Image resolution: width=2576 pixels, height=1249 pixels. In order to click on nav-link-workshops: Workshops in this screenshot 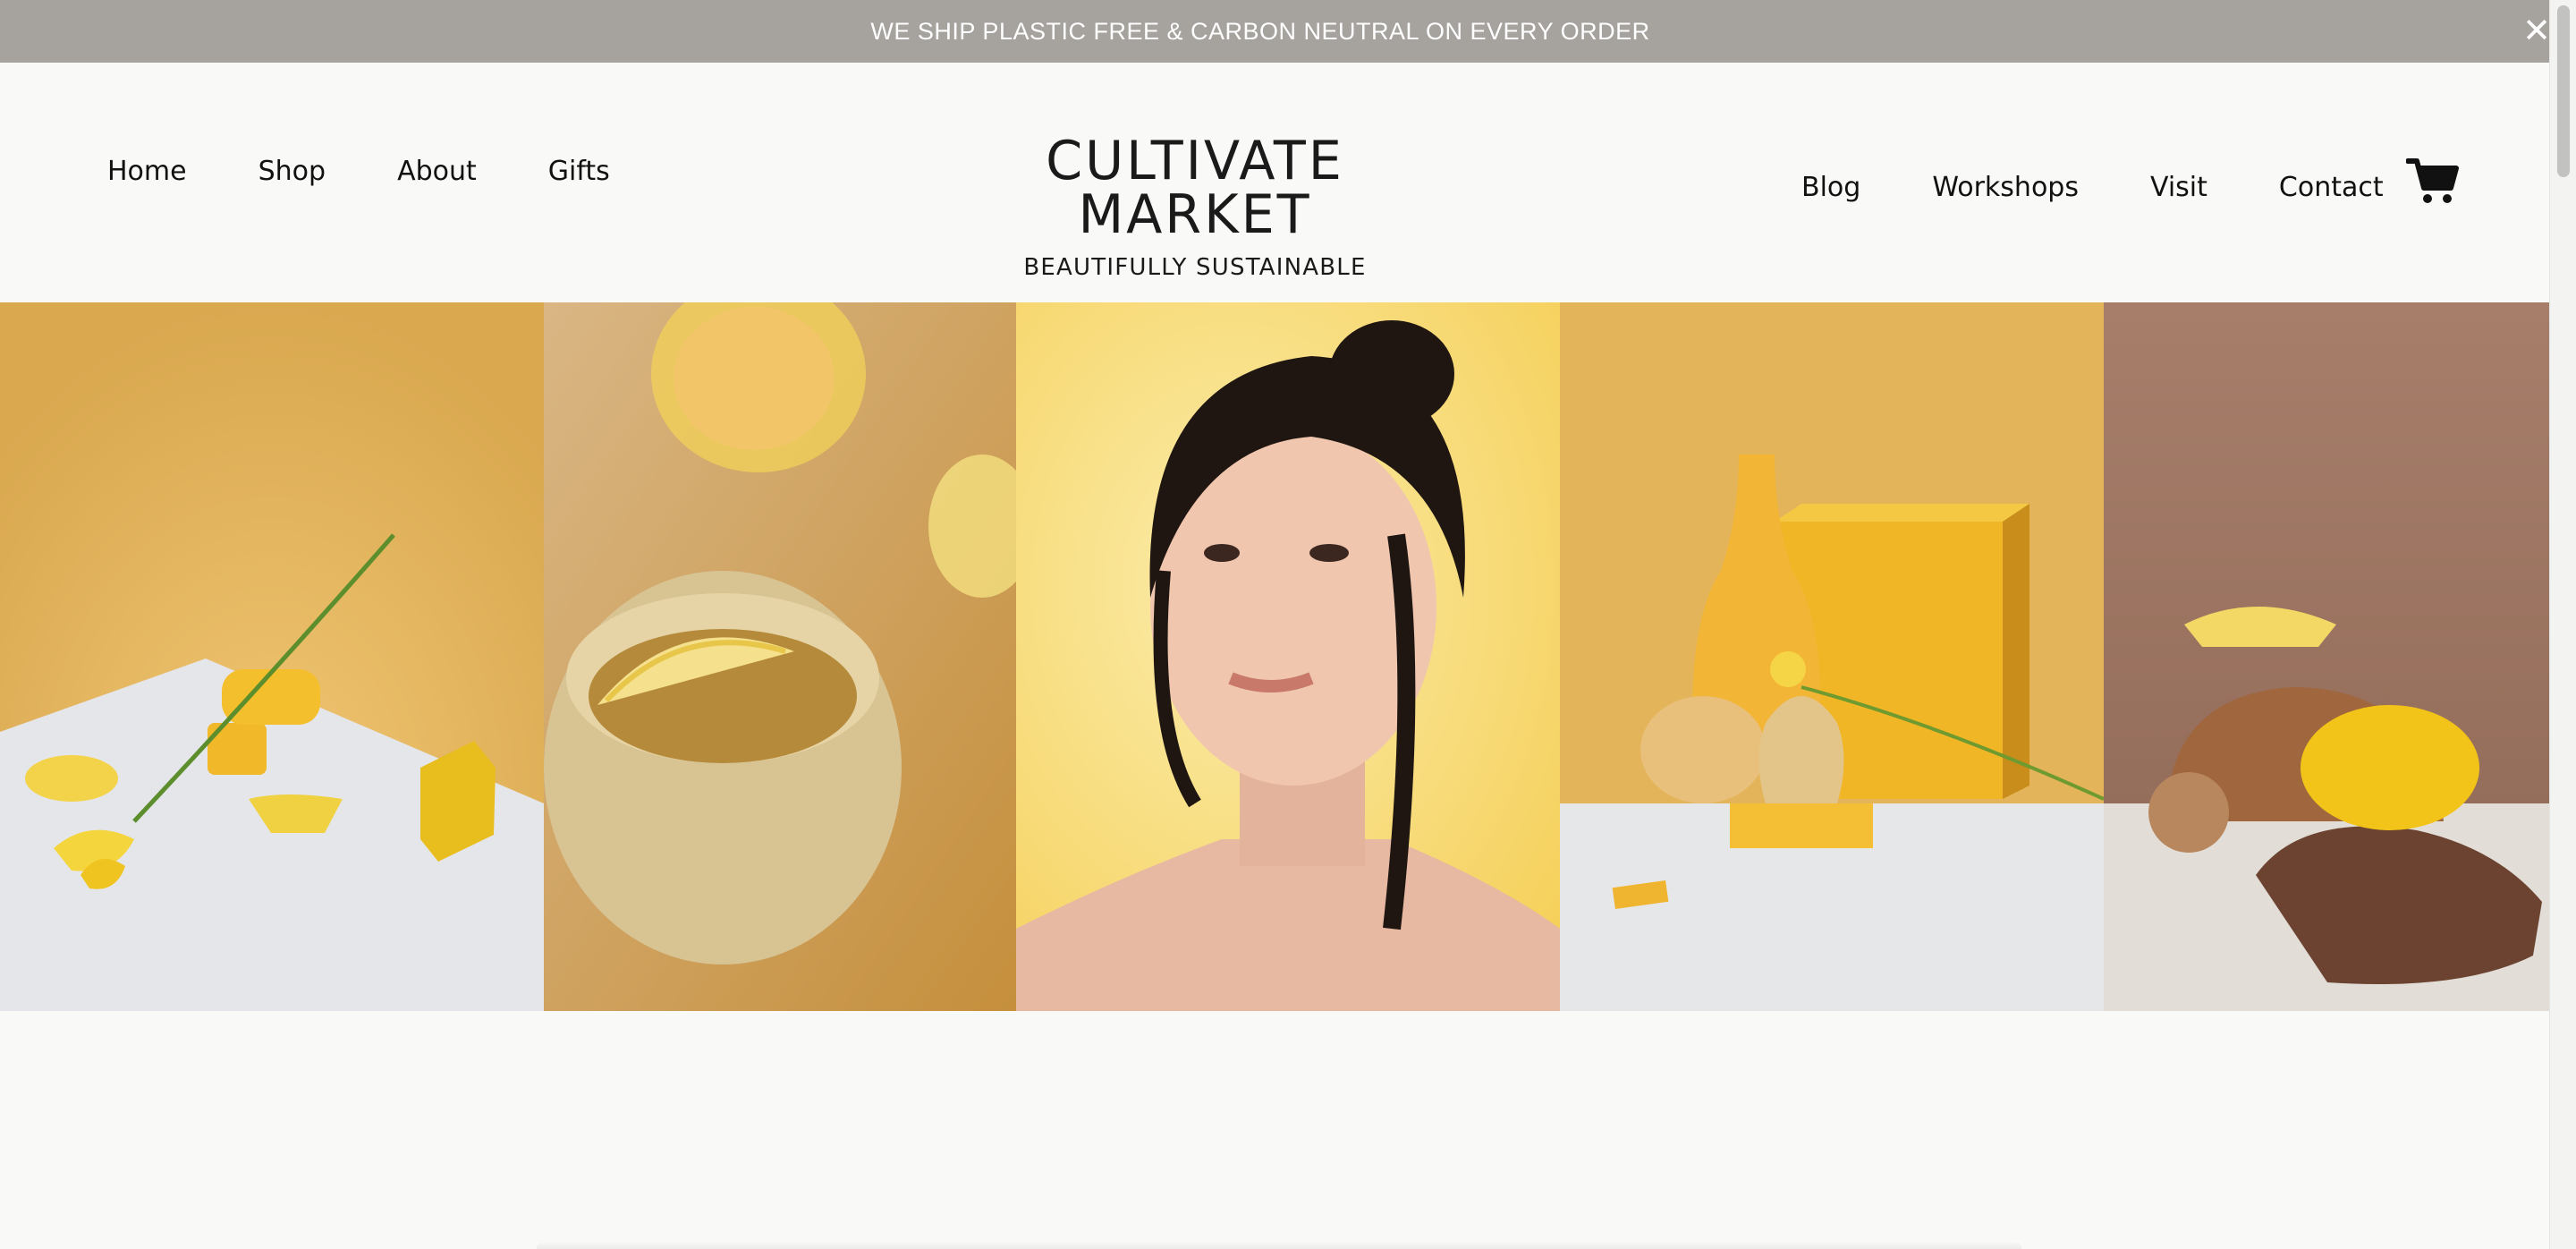, I will do `click(2005, 187)`.